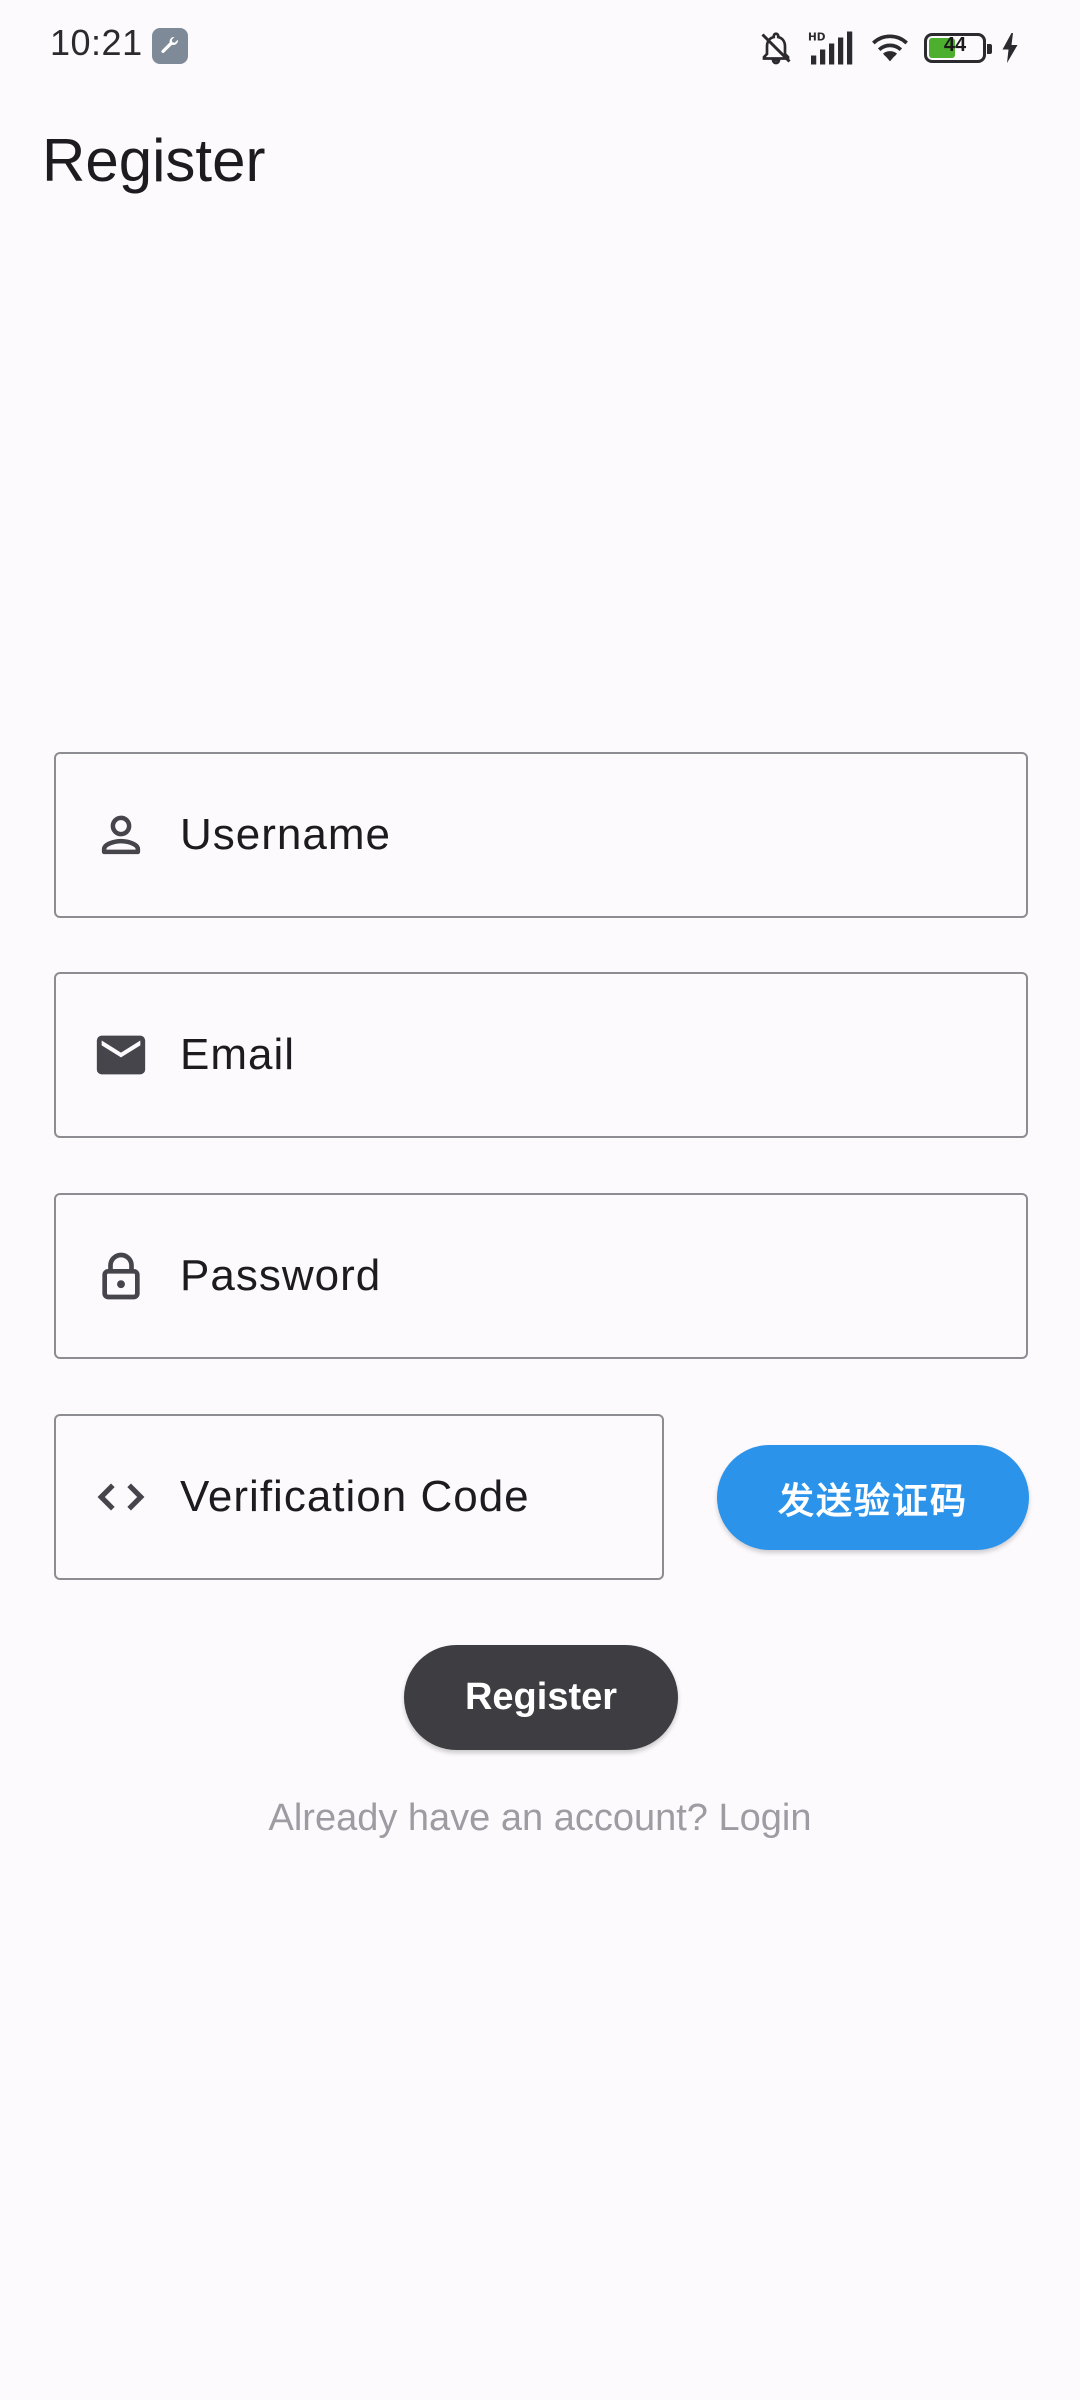  What do you see at coordinates (955, 45) in the screenshot?
I see `battery-level: 44` at bounding box center [955, 45].